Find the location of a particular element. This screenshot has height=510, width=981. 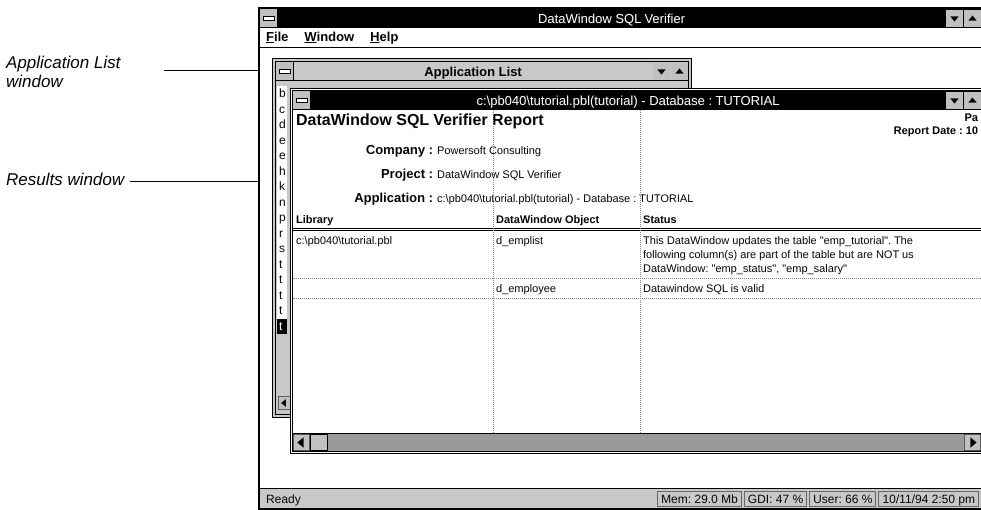

field-label: Project : is located at coordinates (407, 173).